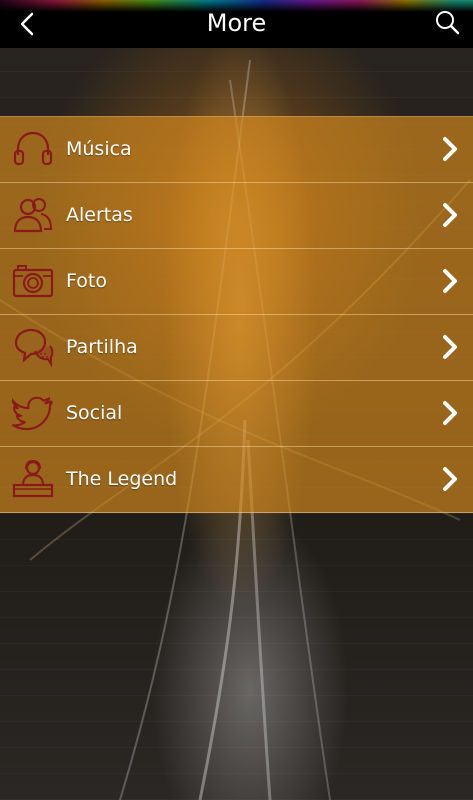 Image resolution: width=473 pixels, height=800 pixels. I want to click on menu-item-label: Partilha, so click(102, 347).